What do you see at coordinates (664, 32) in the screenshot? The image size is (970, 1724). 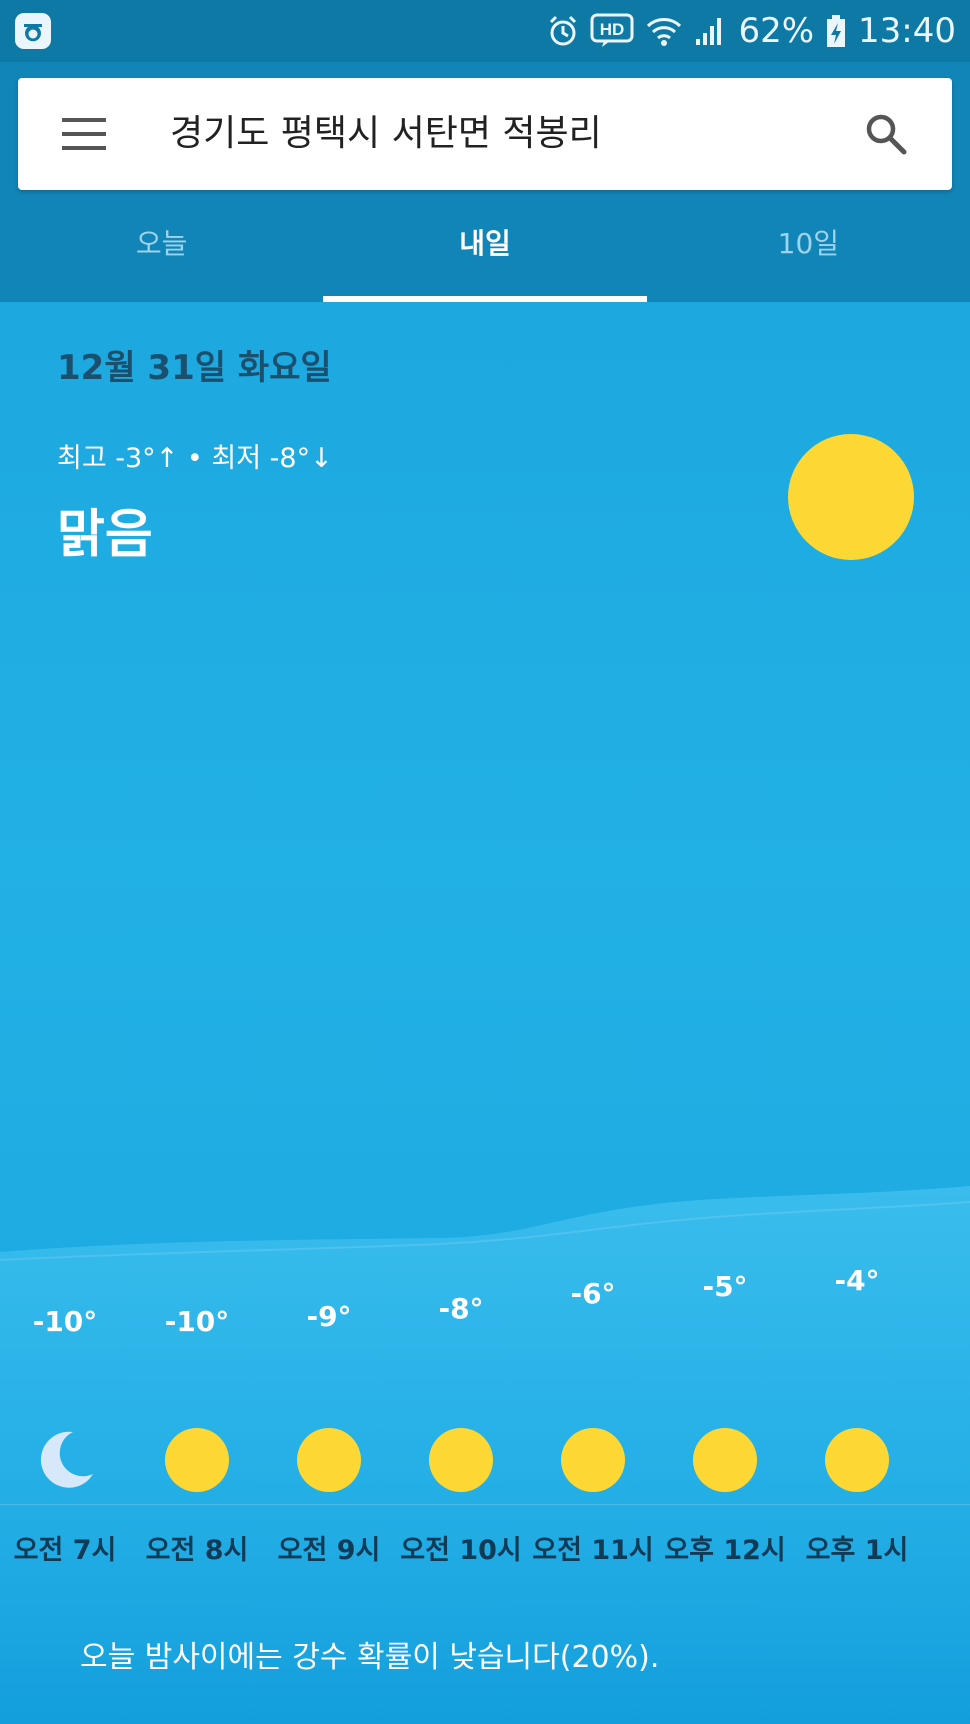 I see `wifi-icon` at bounding box center [664, 32].